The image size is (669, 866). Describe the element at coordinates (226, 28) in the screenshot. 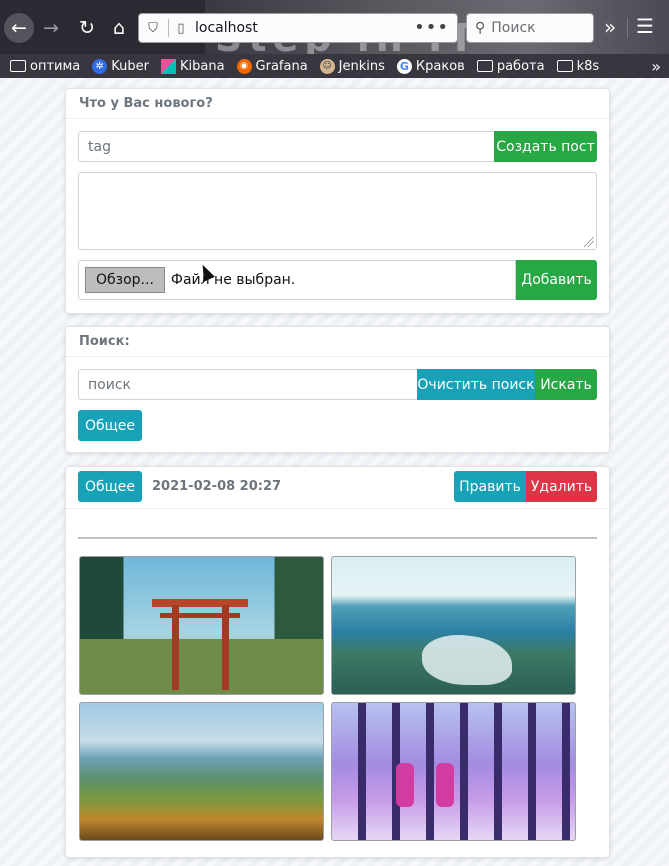

I see `url-text: localhost` at that location.